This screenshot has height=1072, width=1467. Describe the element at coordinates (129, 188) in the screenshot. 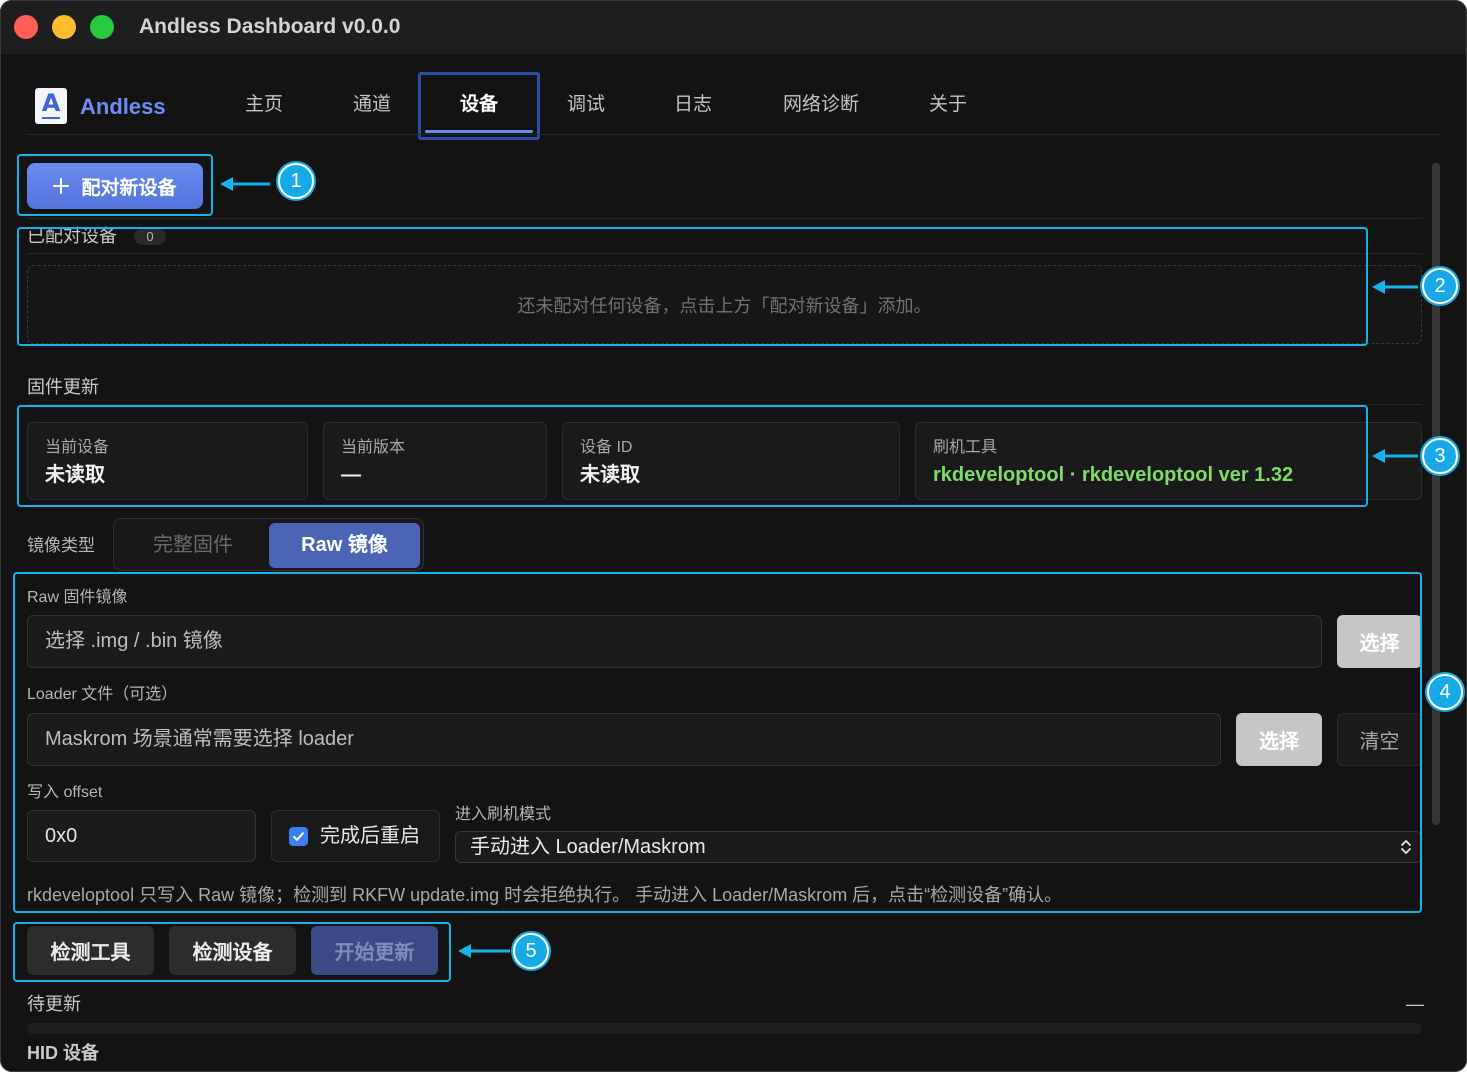

I see `pair-button-label: 配对新设备` at that location.